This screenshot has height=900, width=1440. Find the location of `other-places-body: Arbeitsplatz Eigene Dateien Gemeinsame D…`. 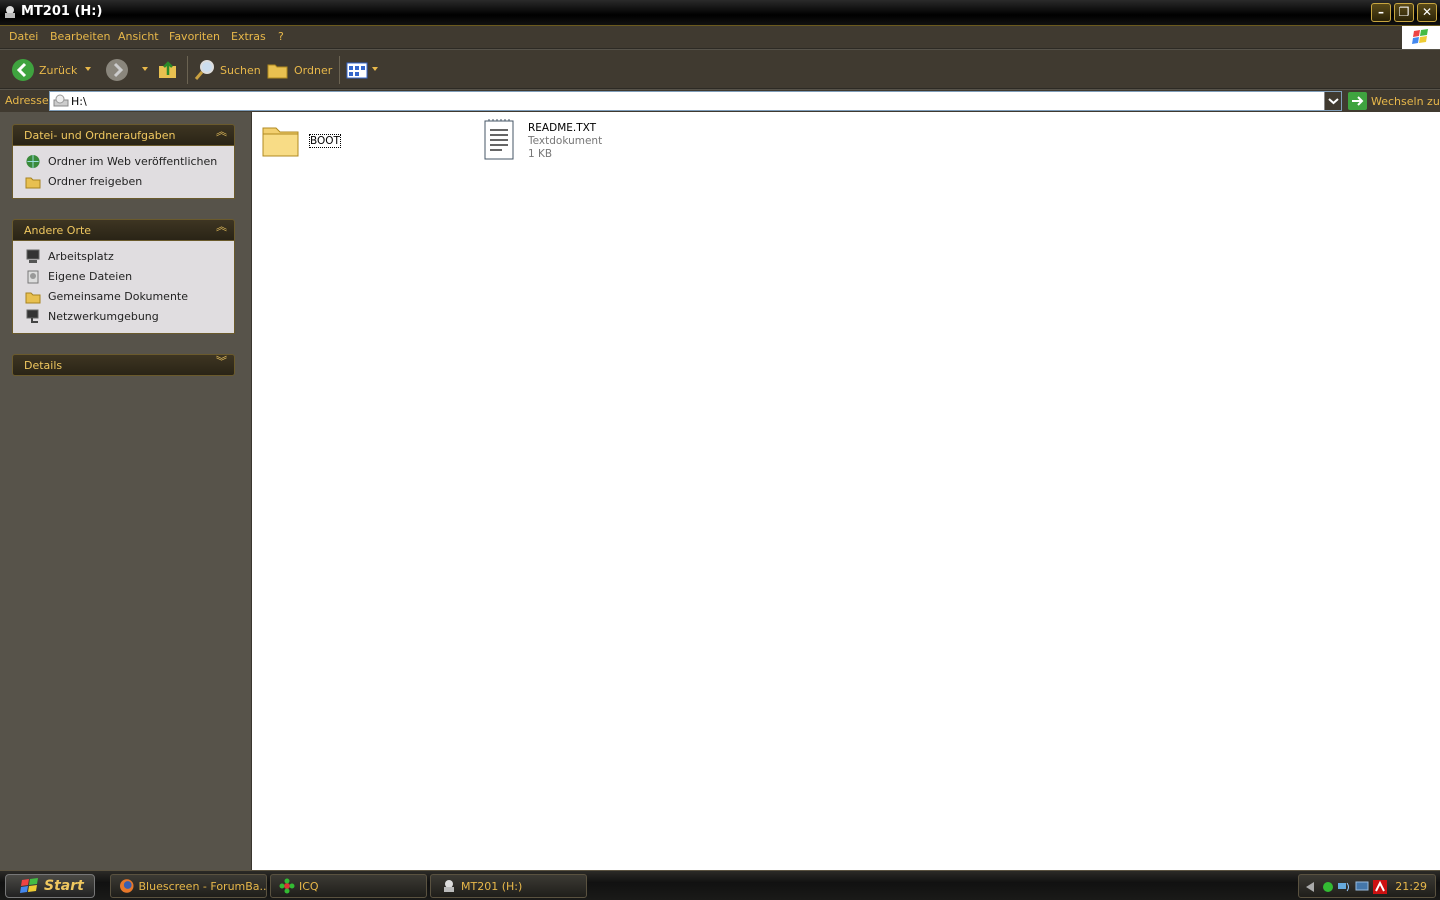

other-places-body: Arbeitsplatz Eigene Dateien Gemeinsame D… is located at coordinates (123, 287).